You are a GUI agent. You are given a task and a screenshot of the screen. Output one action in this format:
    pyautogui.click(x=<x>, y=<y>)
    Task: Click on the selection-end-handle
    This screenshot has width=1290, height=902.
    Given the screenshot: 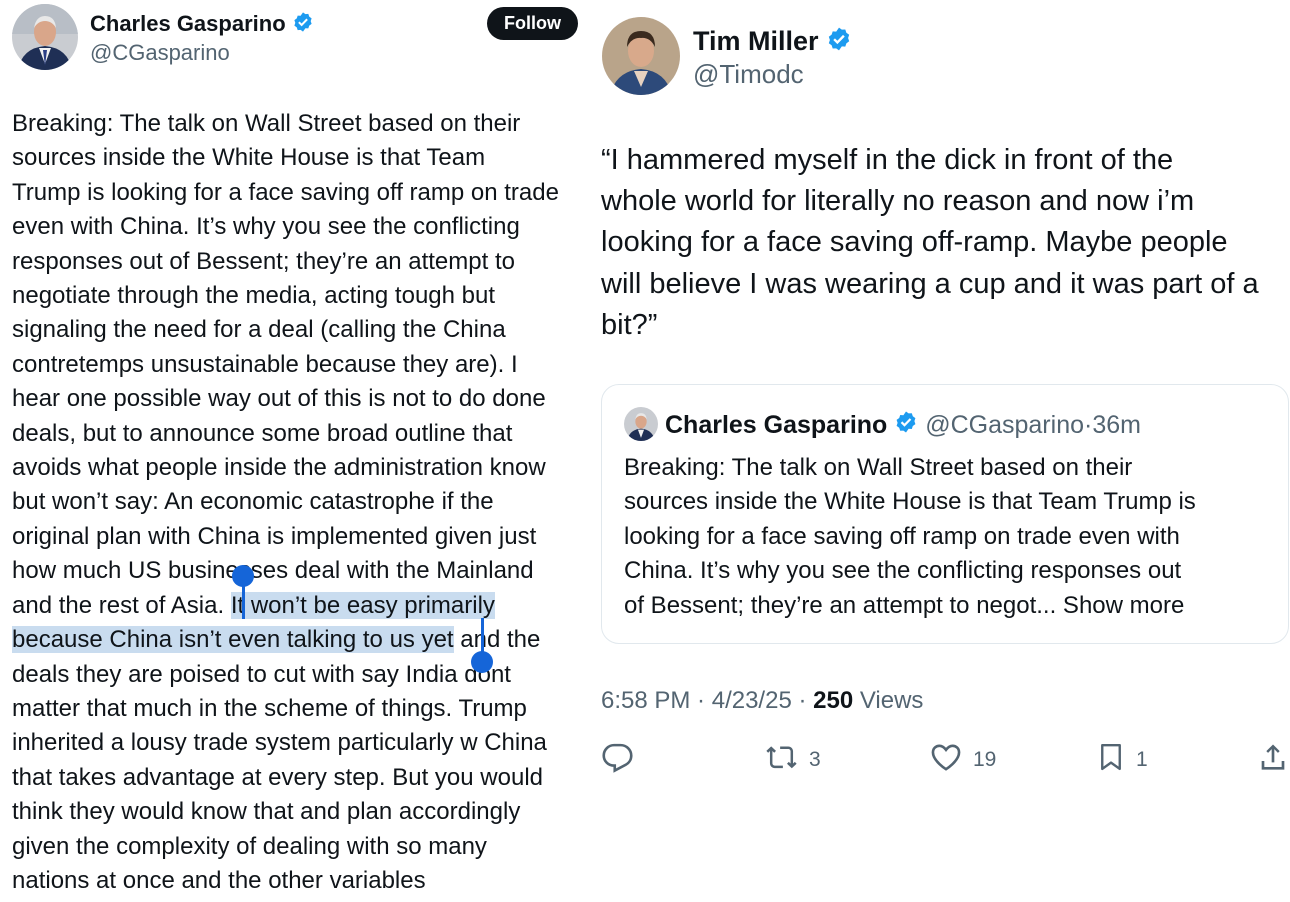 What is the action you would take?
    pyautogui.click(x=482, y=646)
    